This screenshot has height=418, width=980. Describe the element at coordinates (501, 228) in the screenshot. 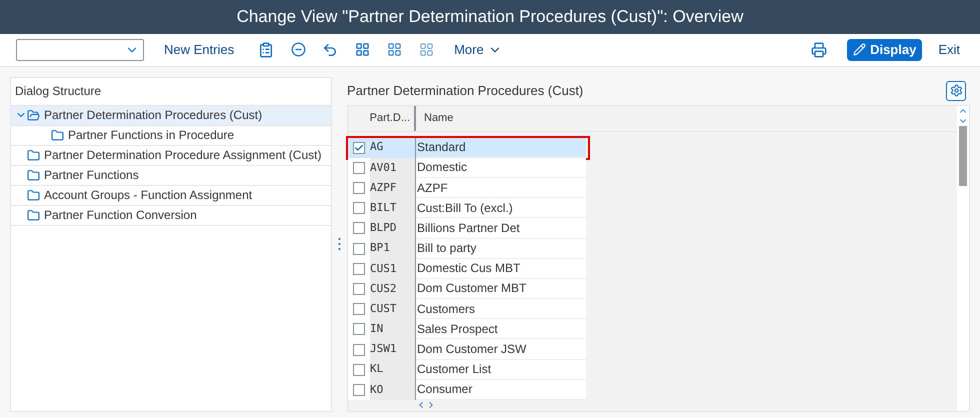

I see `table-cell: Billions Partner Det` at that location.